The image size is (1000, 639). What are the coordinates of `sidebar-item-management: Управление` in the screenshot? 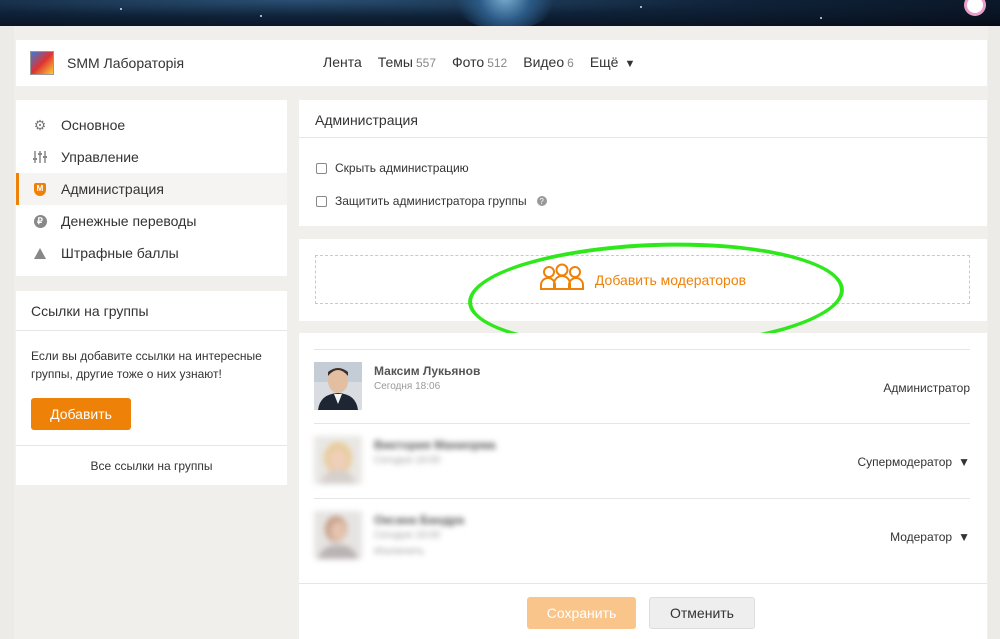 It's located at (151, 157).